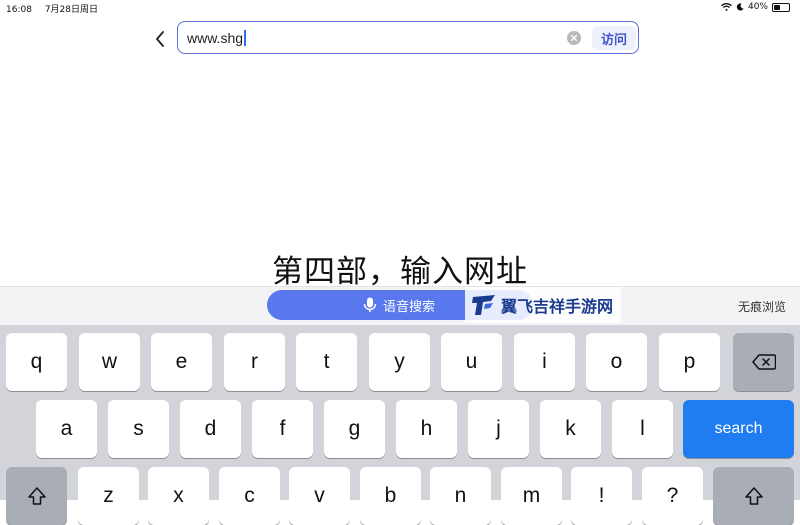 This screenshot has width=800, height=525. Describe the element at coordinates (390, 496) in the screenshot. I see `key-b: b` at that location.